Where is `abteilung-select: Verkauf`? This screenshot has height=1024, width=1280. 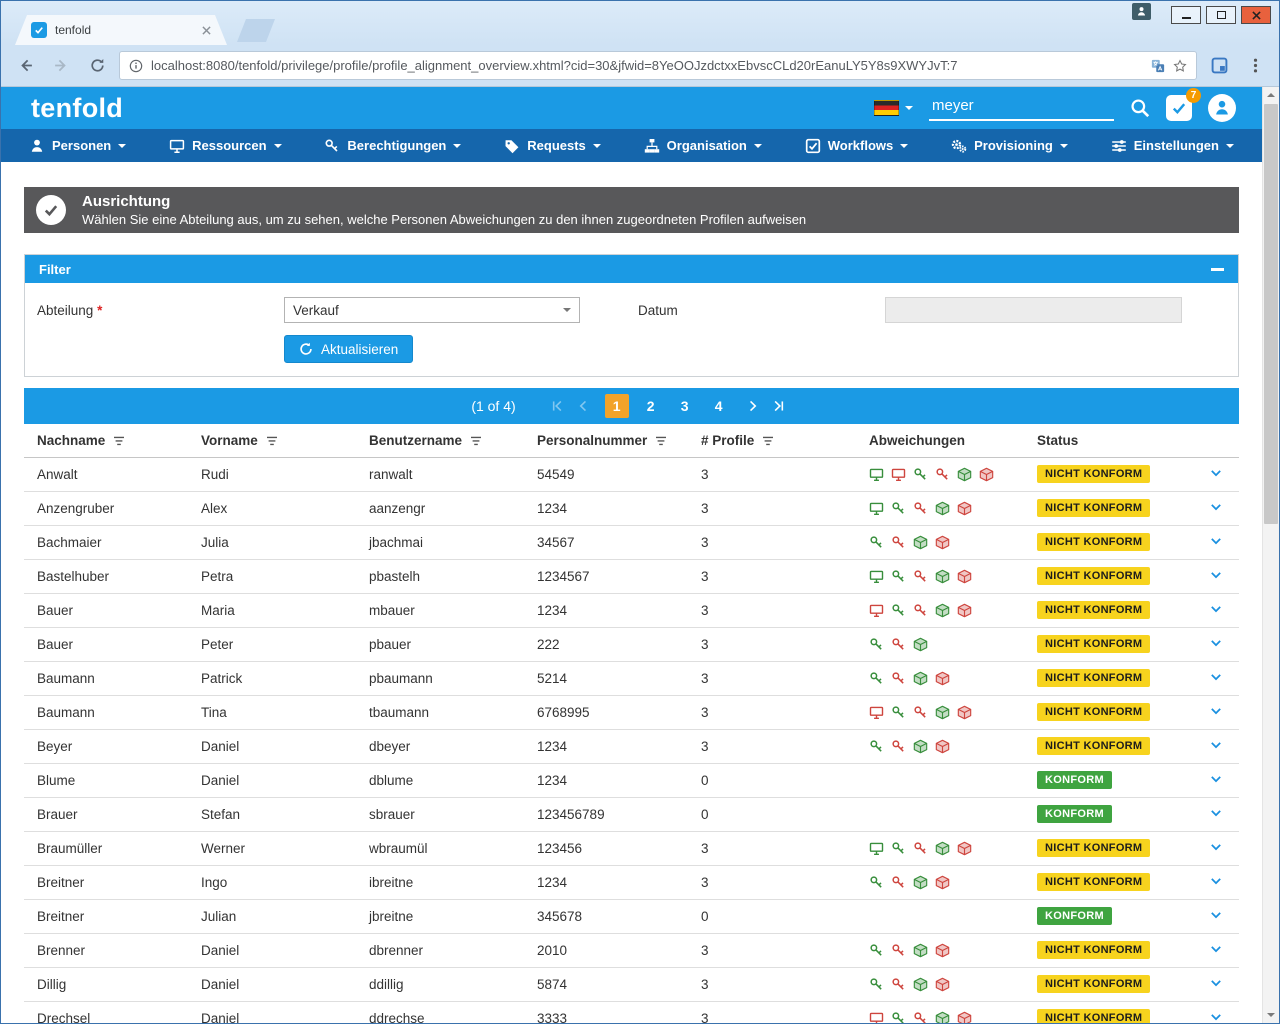 abteilung-select: Verkauf is located at coordinates (432, 310).